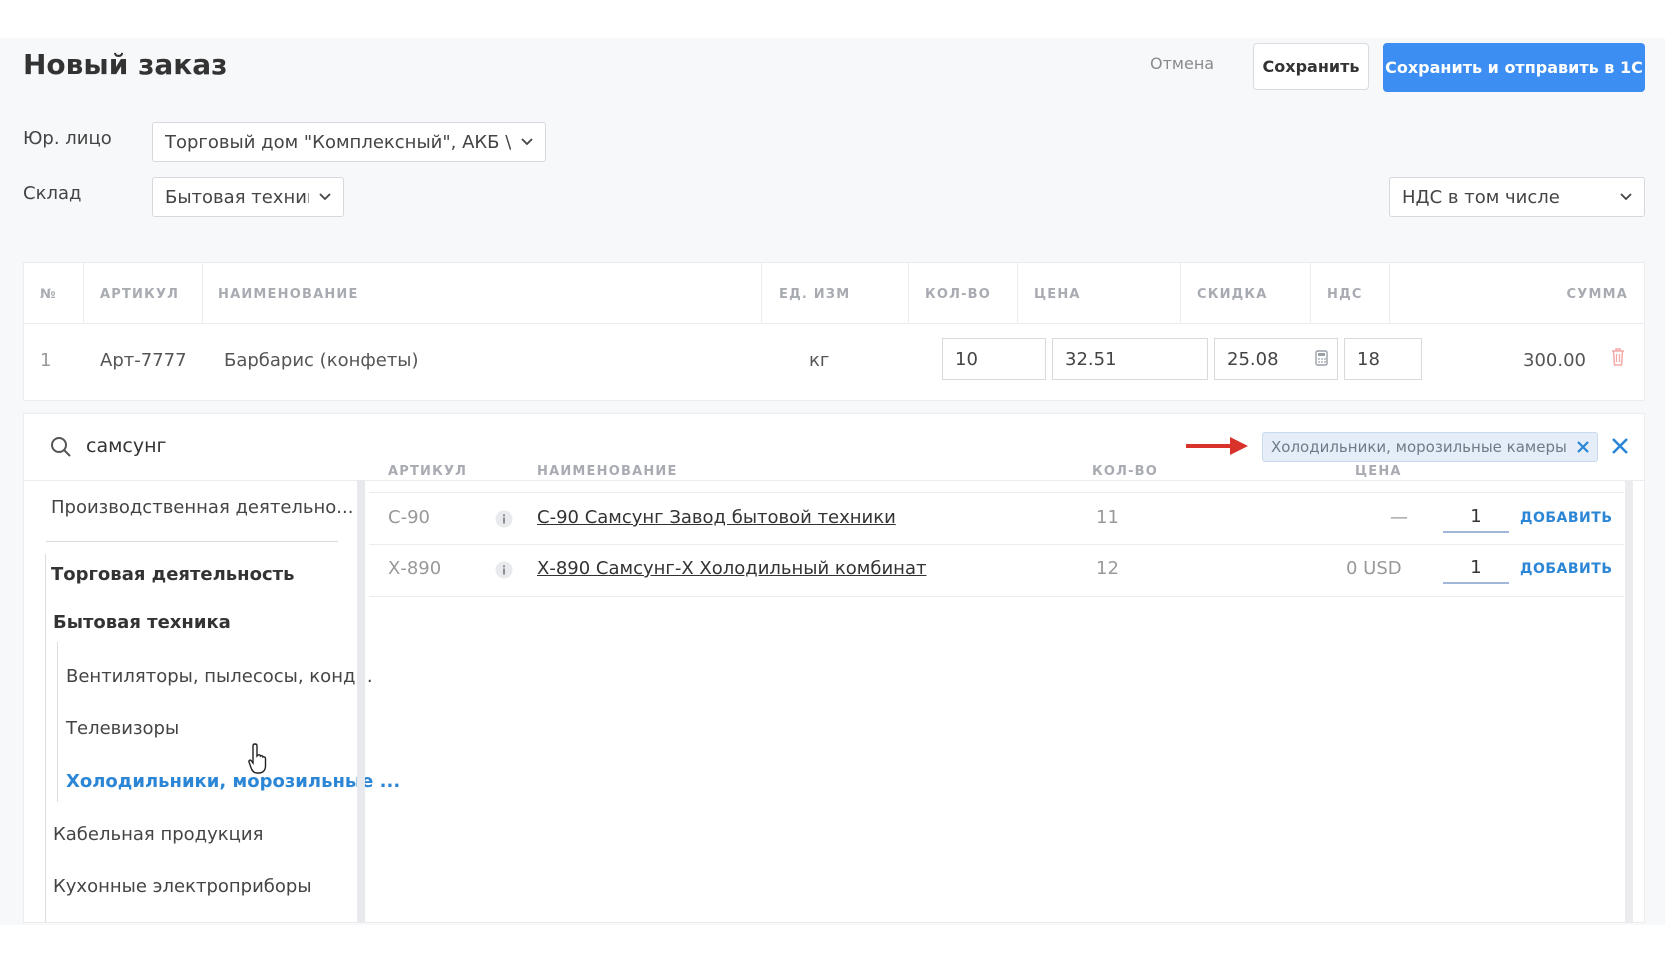 Image resolution: width=1680 pixels, height=966 pixels. Describe the element at coordinates (361, 701) in the screenshot. I see `sidebar-scrollbar` at that location.